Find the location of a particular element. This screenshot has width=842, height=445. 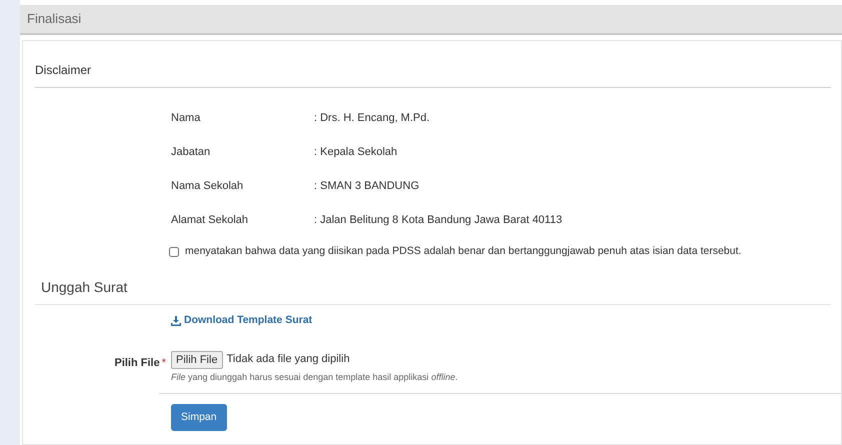

choose-file-button: Pilih File is located at coordinates (197, 359).